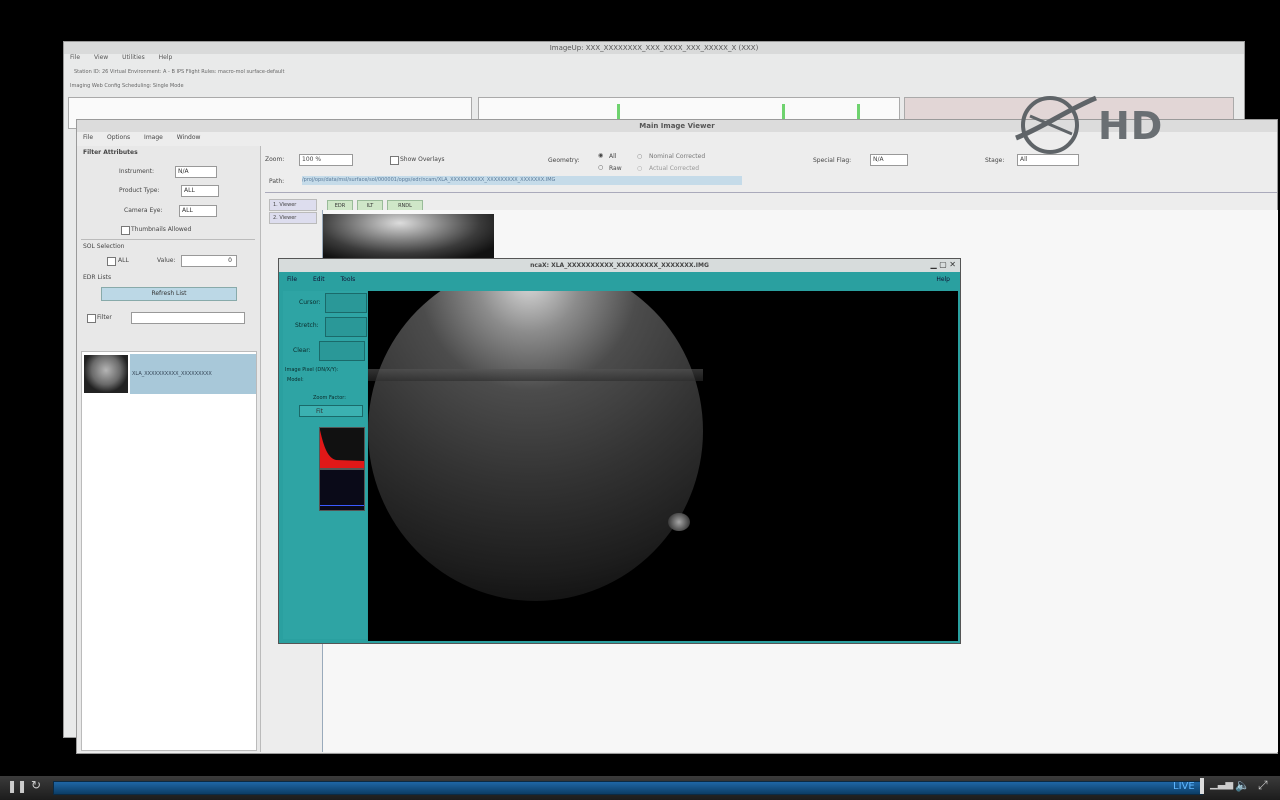 This screenshot has height=800, width=1280. I want to click on instrument-label: Instrument:, so click(137, 171).